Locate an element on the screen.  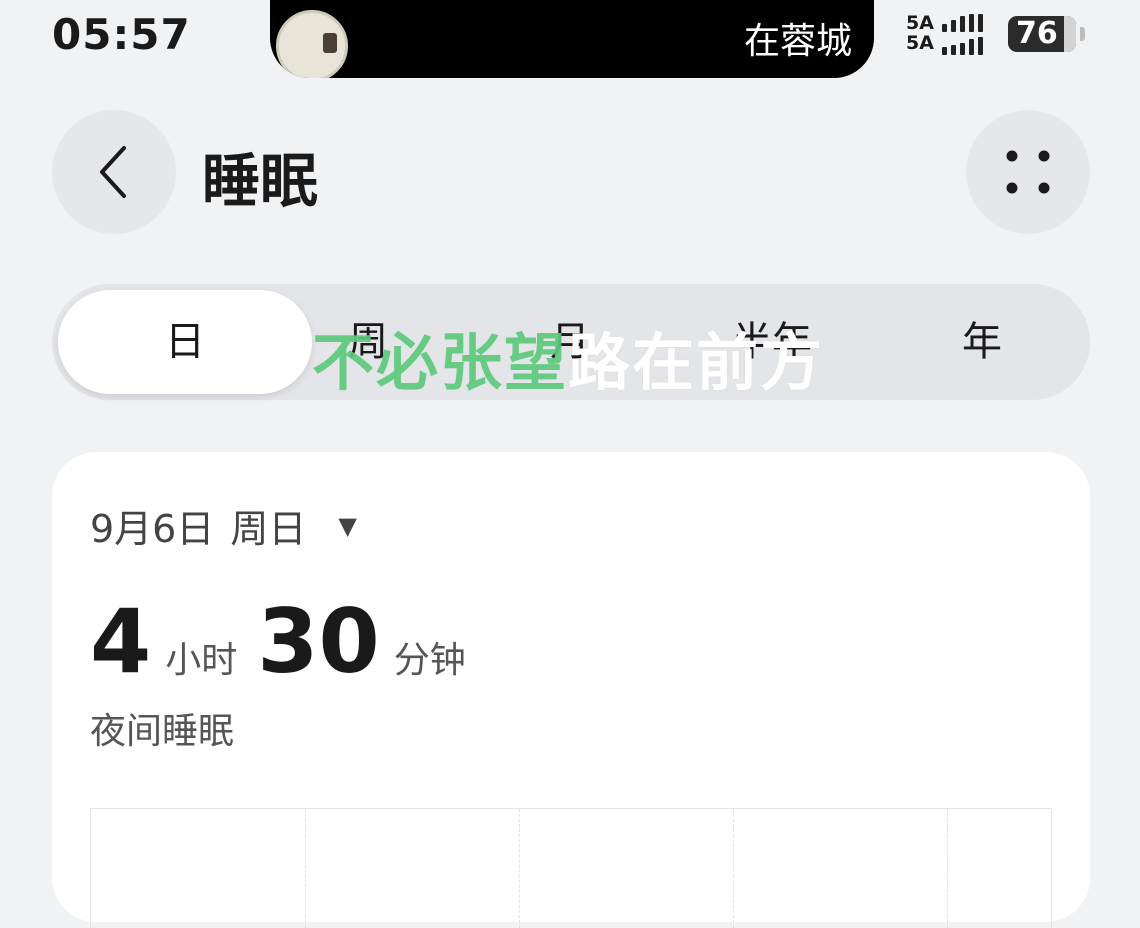
hours-unit: 小时 is located at coordinates (201, 660).